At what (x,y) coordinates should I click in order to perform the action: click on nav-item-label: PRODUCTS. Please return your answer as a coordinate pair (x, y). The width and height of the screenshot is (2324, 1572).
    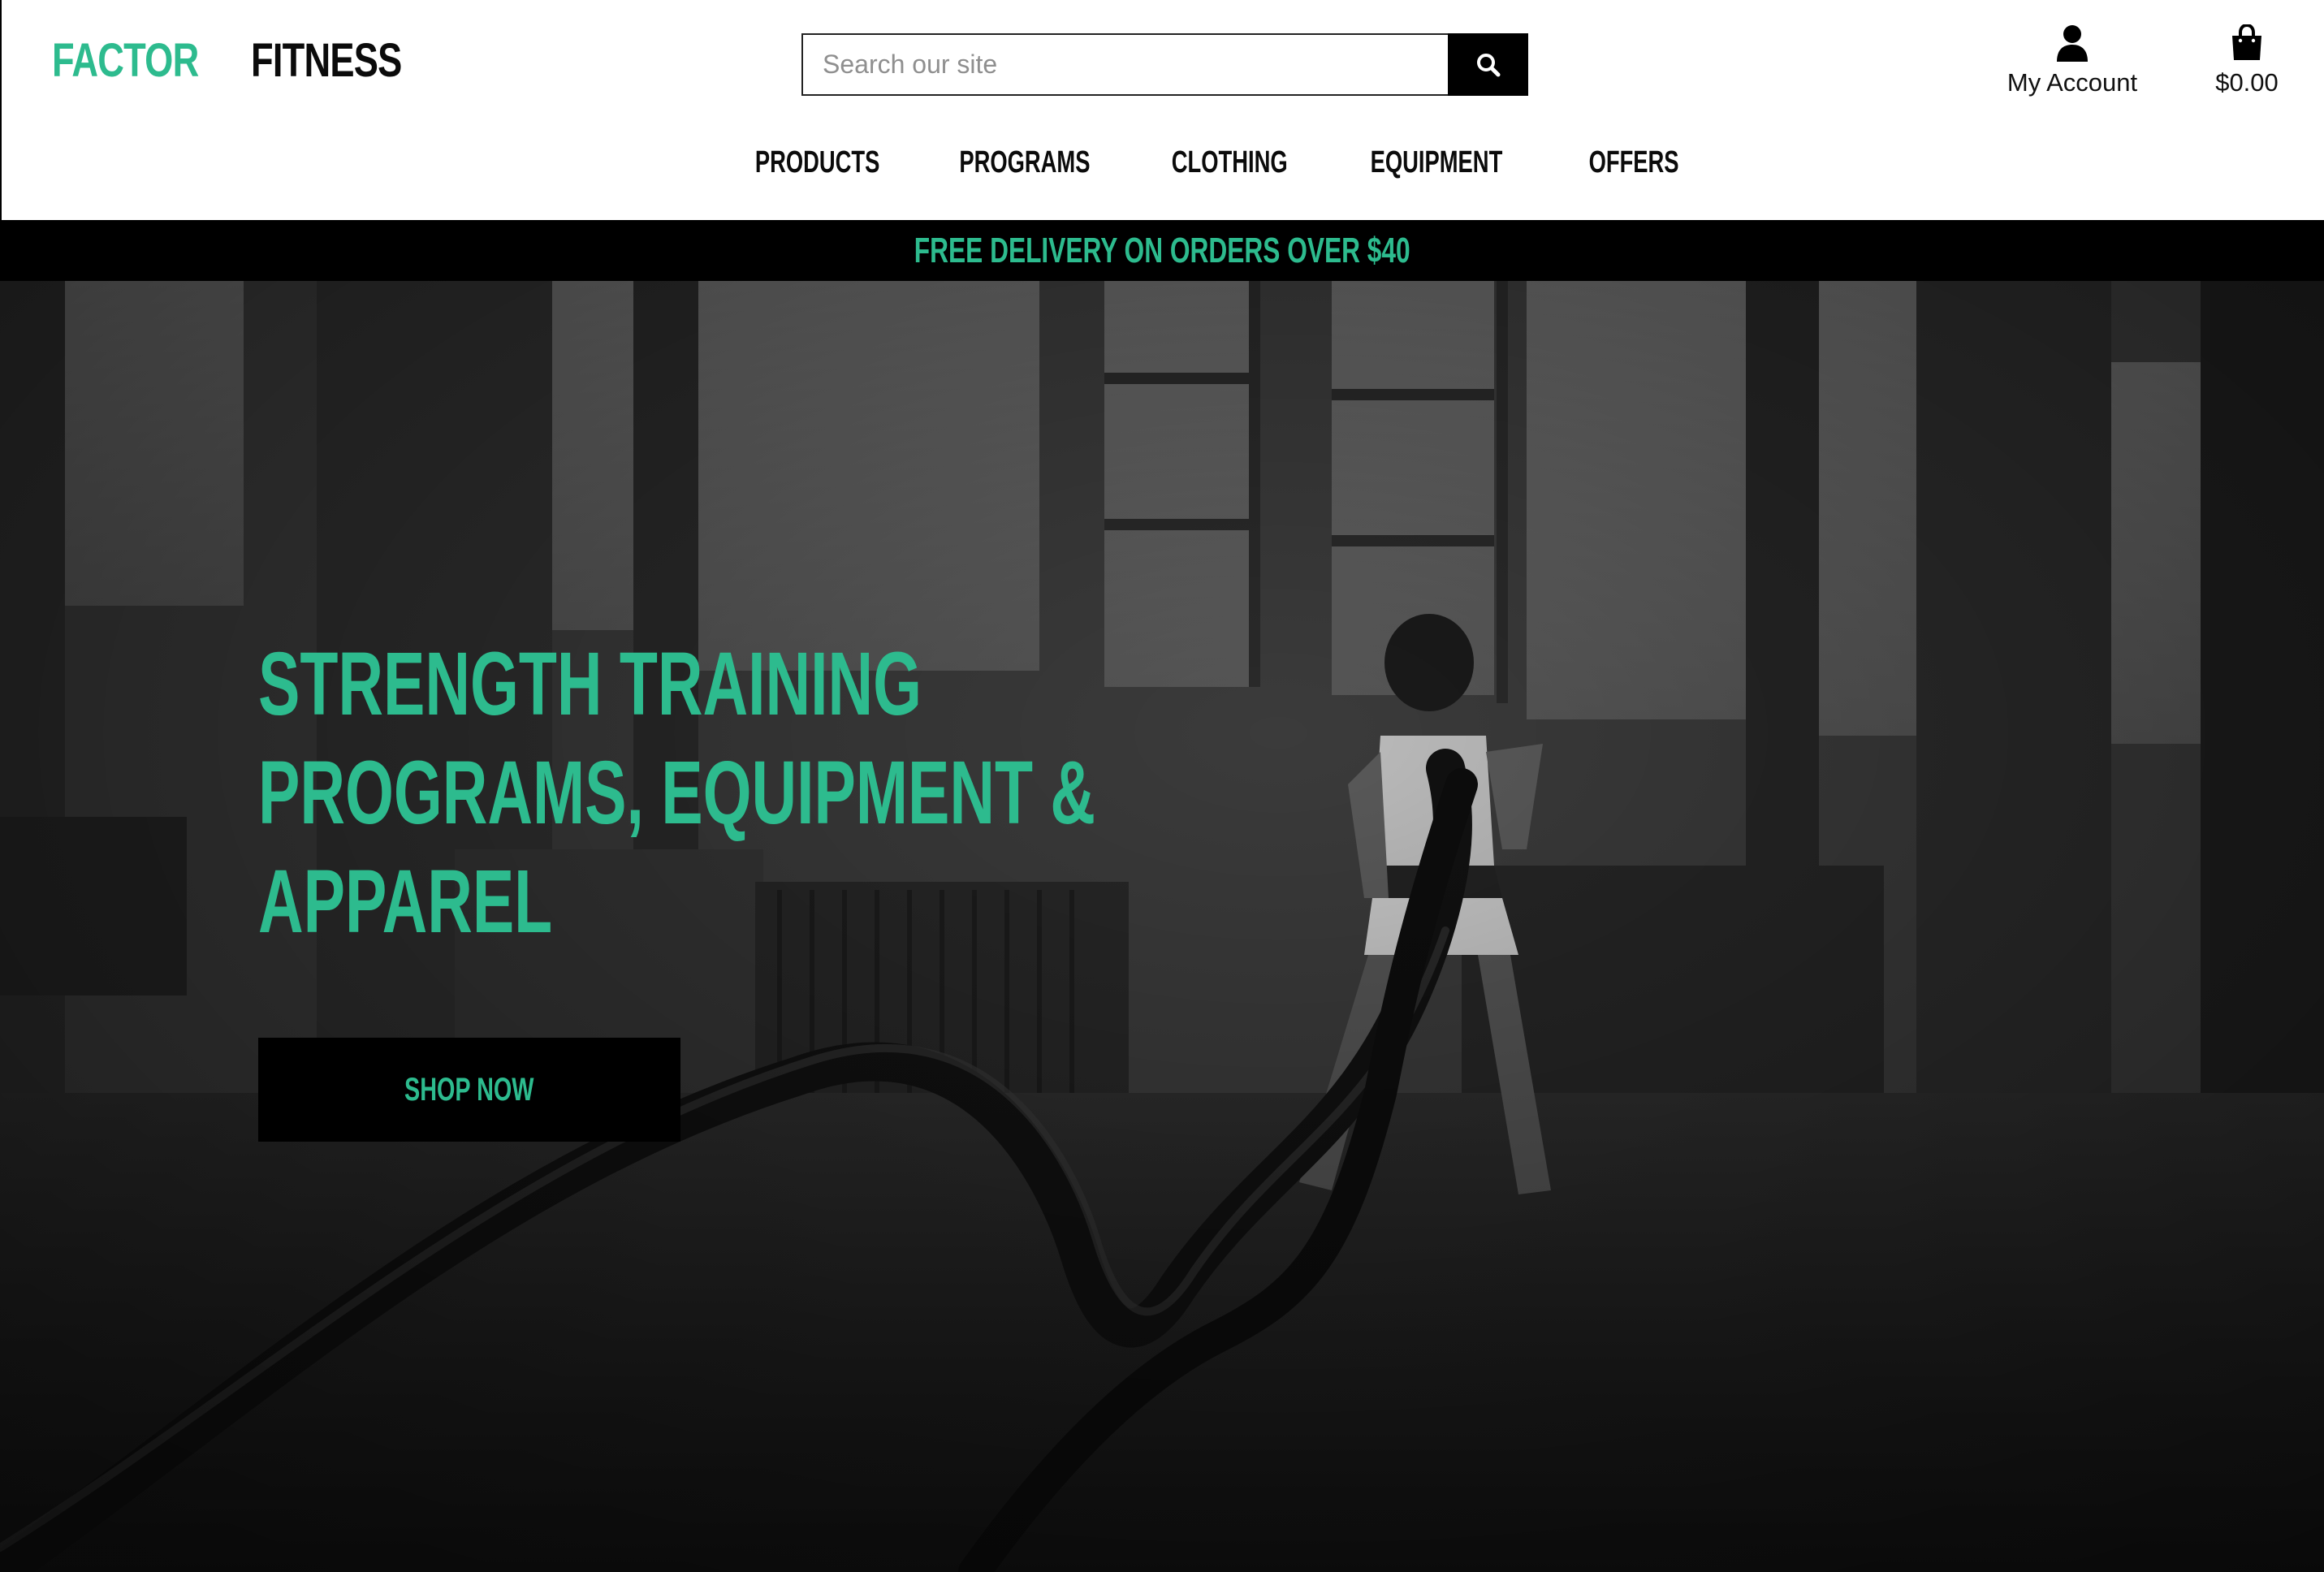
    Looking at the image, I should click on (817, 162).